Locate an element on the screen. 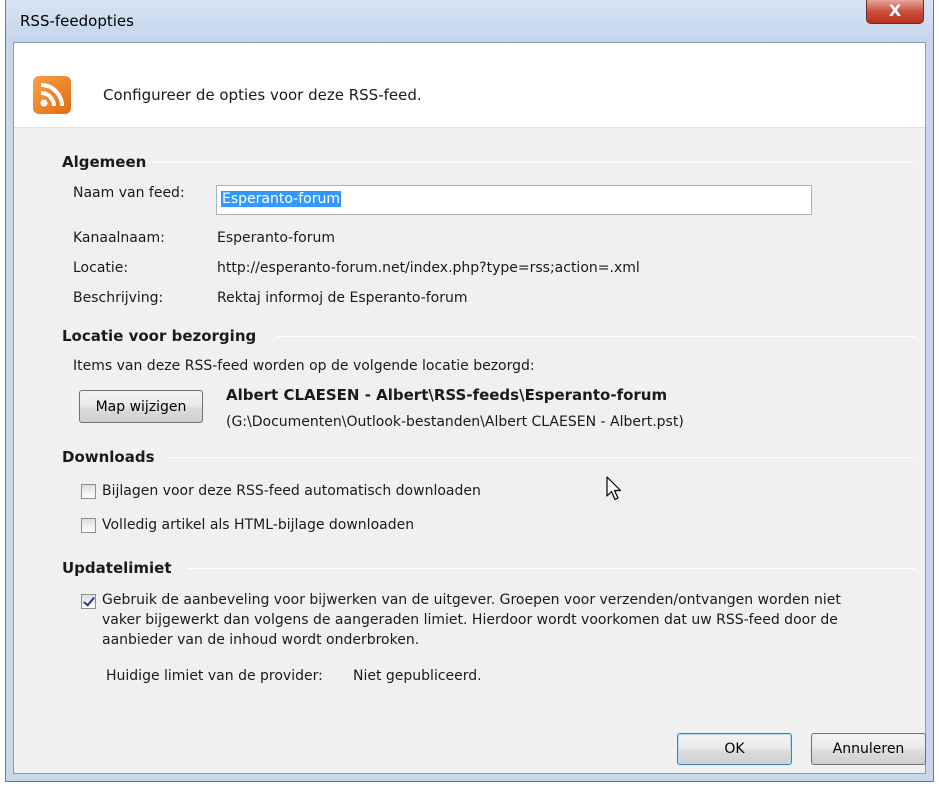 The image size is (939, 787). group-title-downloads: Downloads is located at coordinates (111, 457).